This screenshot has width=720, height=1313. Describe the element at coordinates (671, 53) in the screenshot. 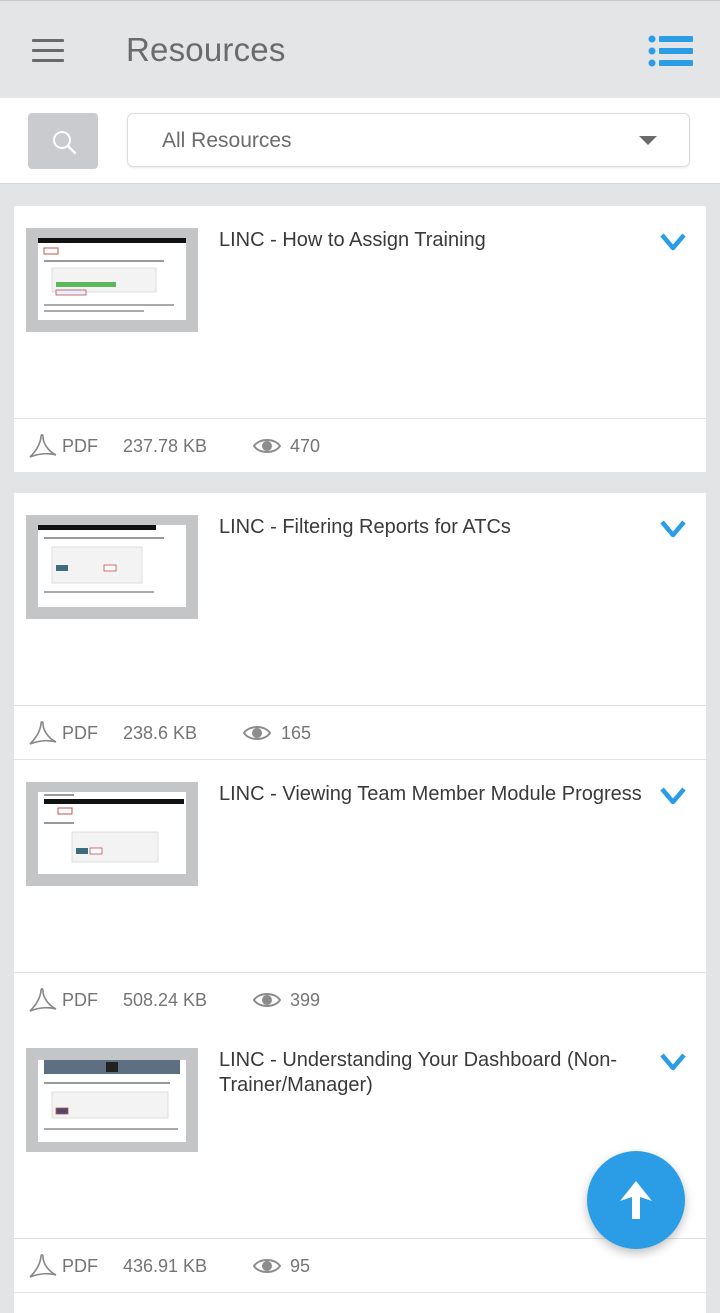

I see `list-view-icon` at that location.